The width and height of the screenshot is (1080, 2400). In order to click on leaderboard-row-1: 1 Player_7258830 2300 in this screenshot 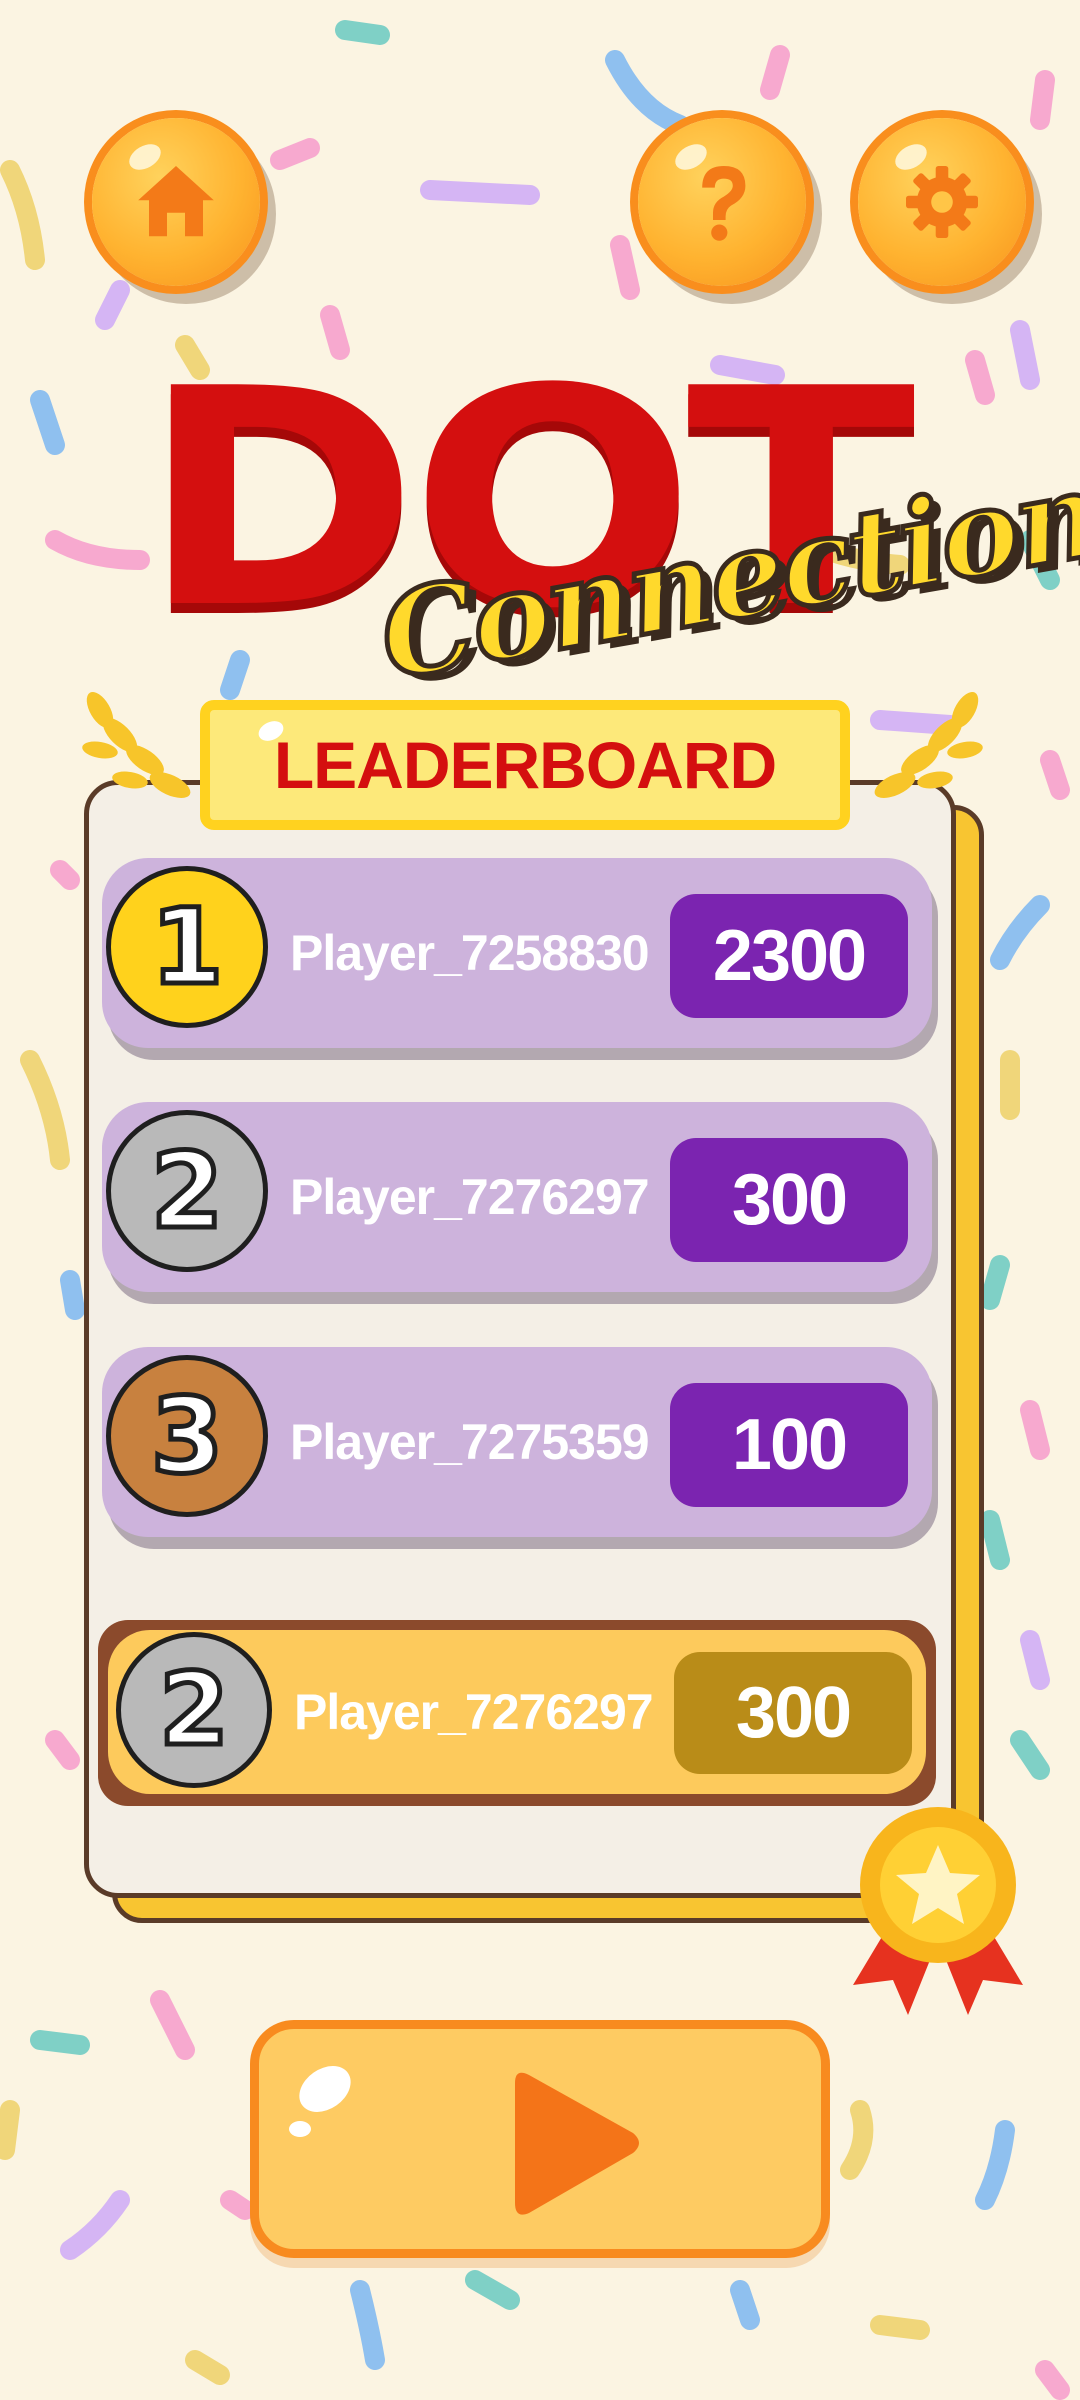, I will do `click(517, 953)`.